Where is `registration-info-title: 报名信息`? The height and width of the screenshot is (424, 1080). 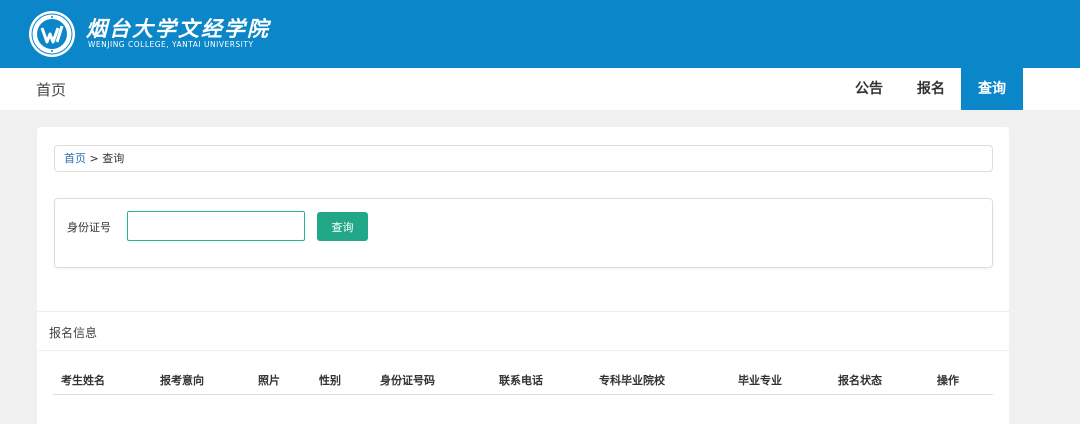 registration-info-title: 报名信息 is located at coordinates (73, 333).